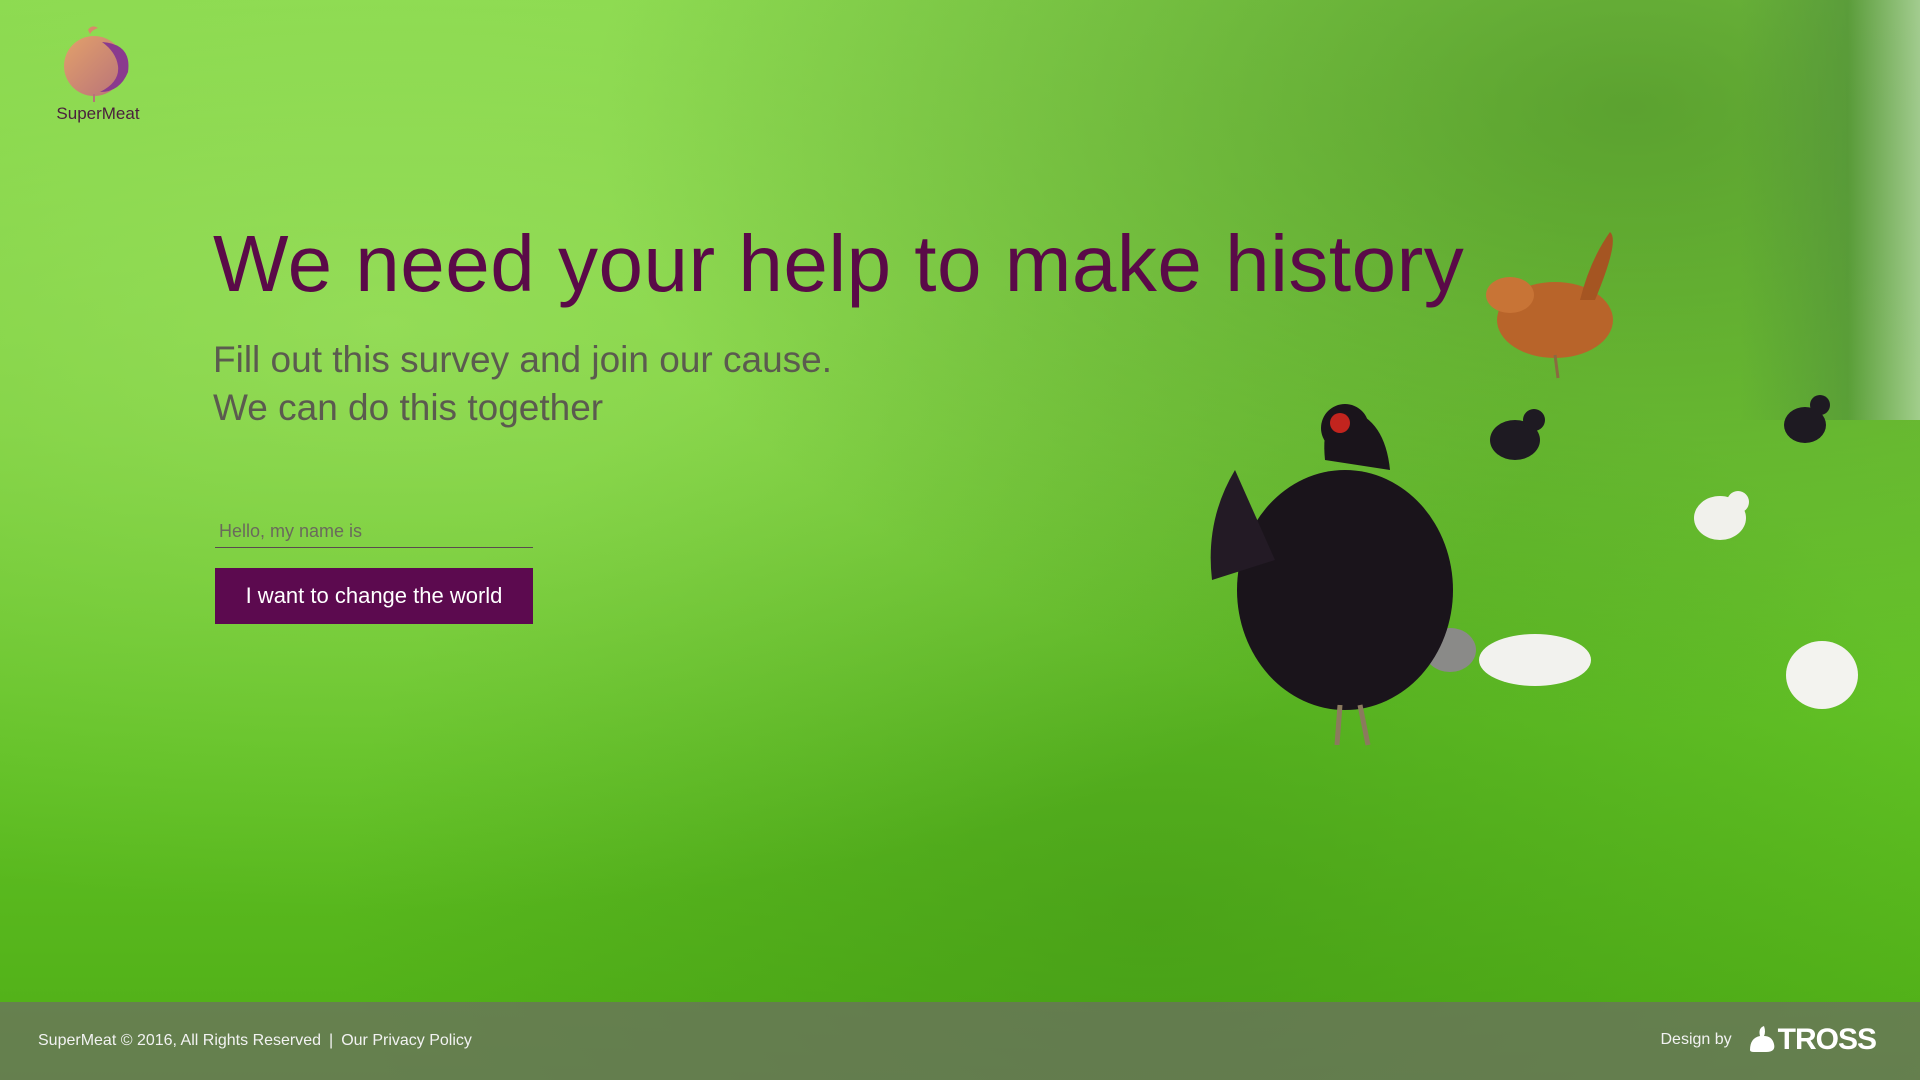 The image size is (1920, 1080). What do you see at coordinates (374, 532) in the screenshot?
I see `name-input` at bounding box center [374, 532].